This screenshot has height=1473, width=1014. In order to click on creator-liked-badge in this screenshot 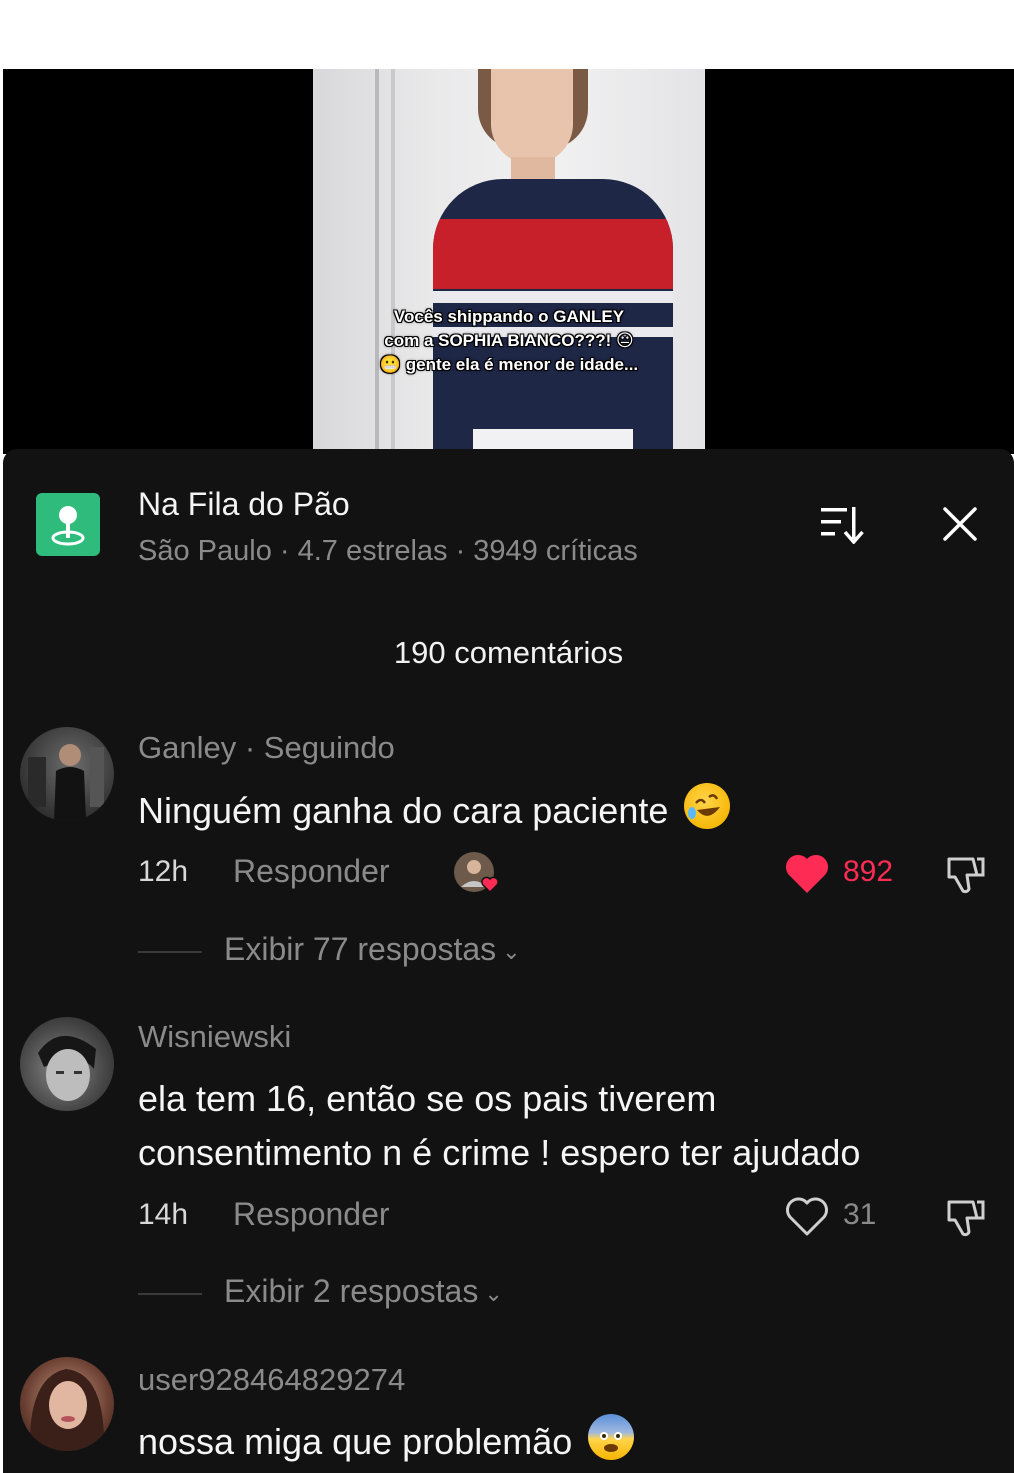, I will do `click(477, 874)`.